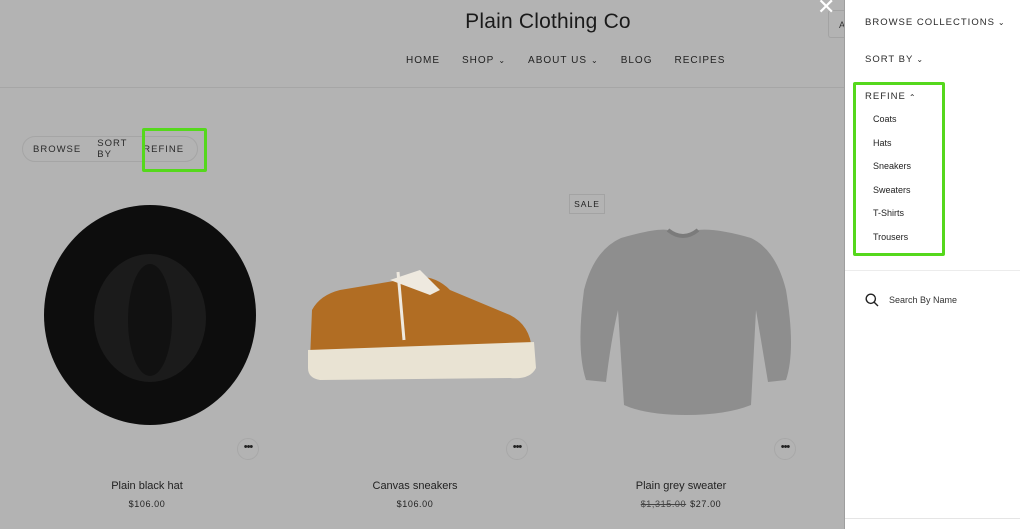  Describe the element at coordinates (147, 486) in the screenshot. I see `product-name: Plain black hat` at that location.